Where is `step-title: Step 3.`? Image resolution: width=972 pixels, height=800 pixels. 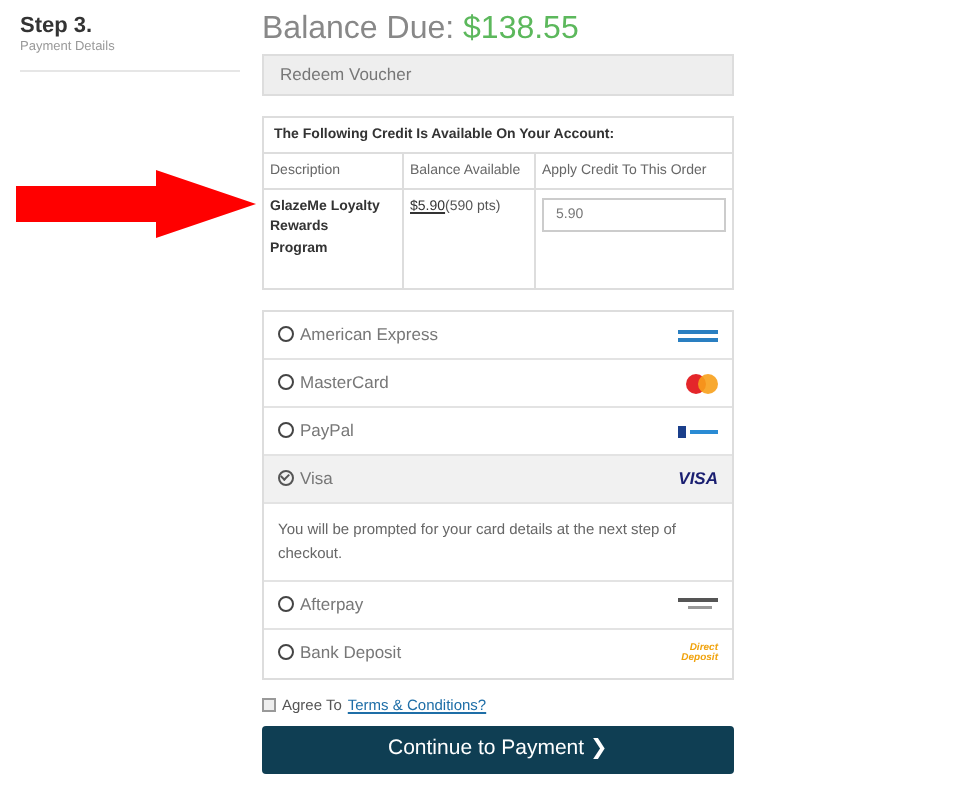
step-title: Step 3. is located at coordinates (57, 26).